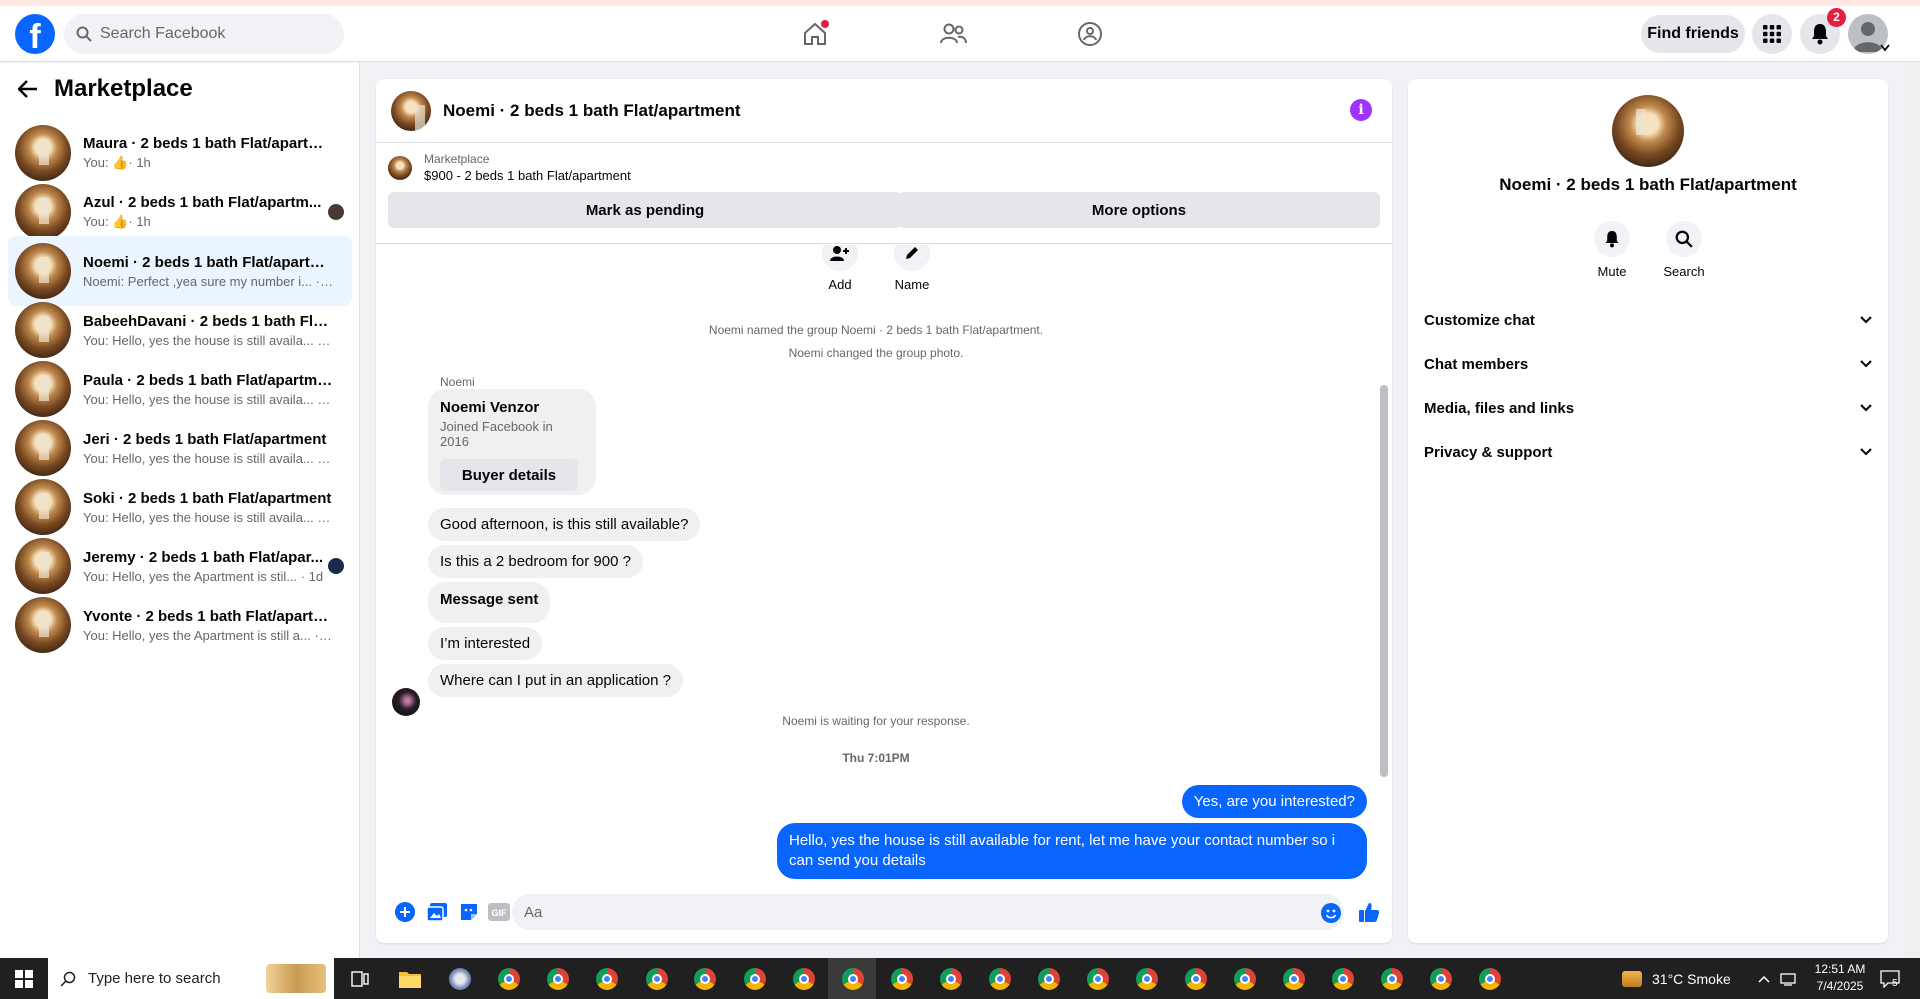  I want to click on gif-icon: GIF, so click(499, 912).